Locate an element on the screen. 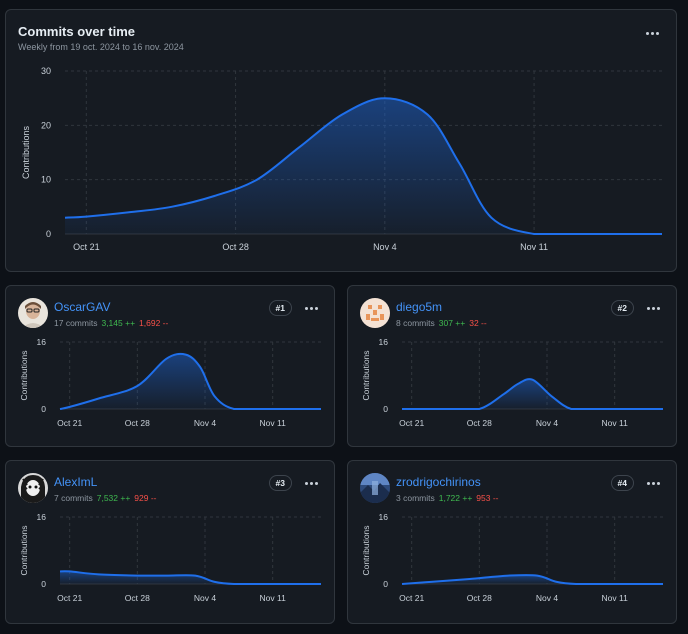 Image resolution: width=688 pixels, height=634 pixels. deletions-count: 32 -- is located at coordinates (478, 323).